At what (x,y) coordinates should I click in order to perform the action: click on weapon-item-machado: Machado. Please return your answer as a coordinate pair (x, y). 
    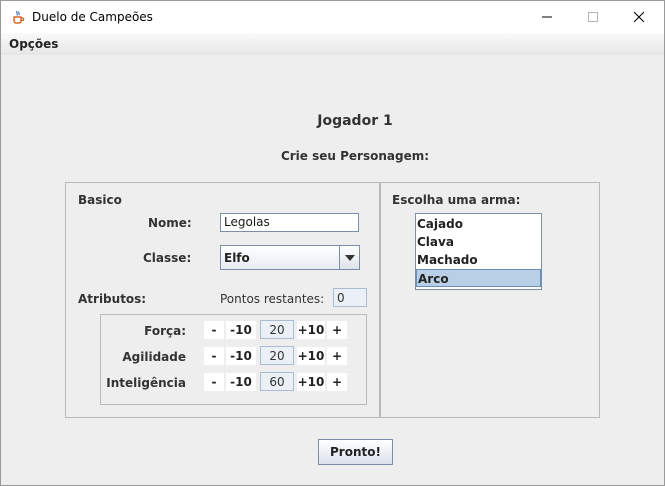
    Looking at the image, I should click on (478, 260).